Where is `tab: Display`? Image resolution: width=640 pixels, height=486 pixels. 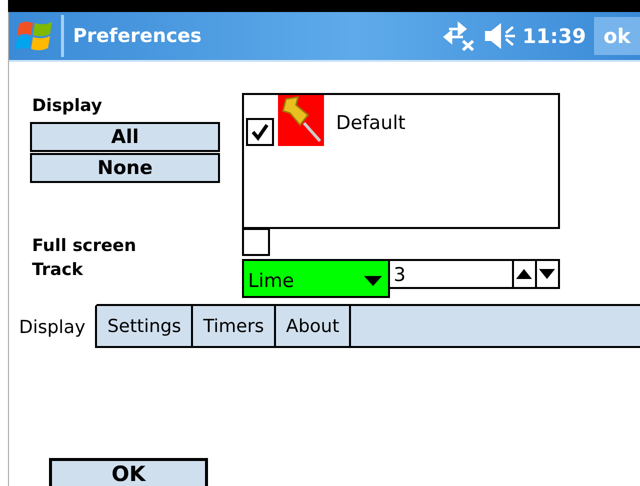
tab: Display is located at coordinates (53, 326).